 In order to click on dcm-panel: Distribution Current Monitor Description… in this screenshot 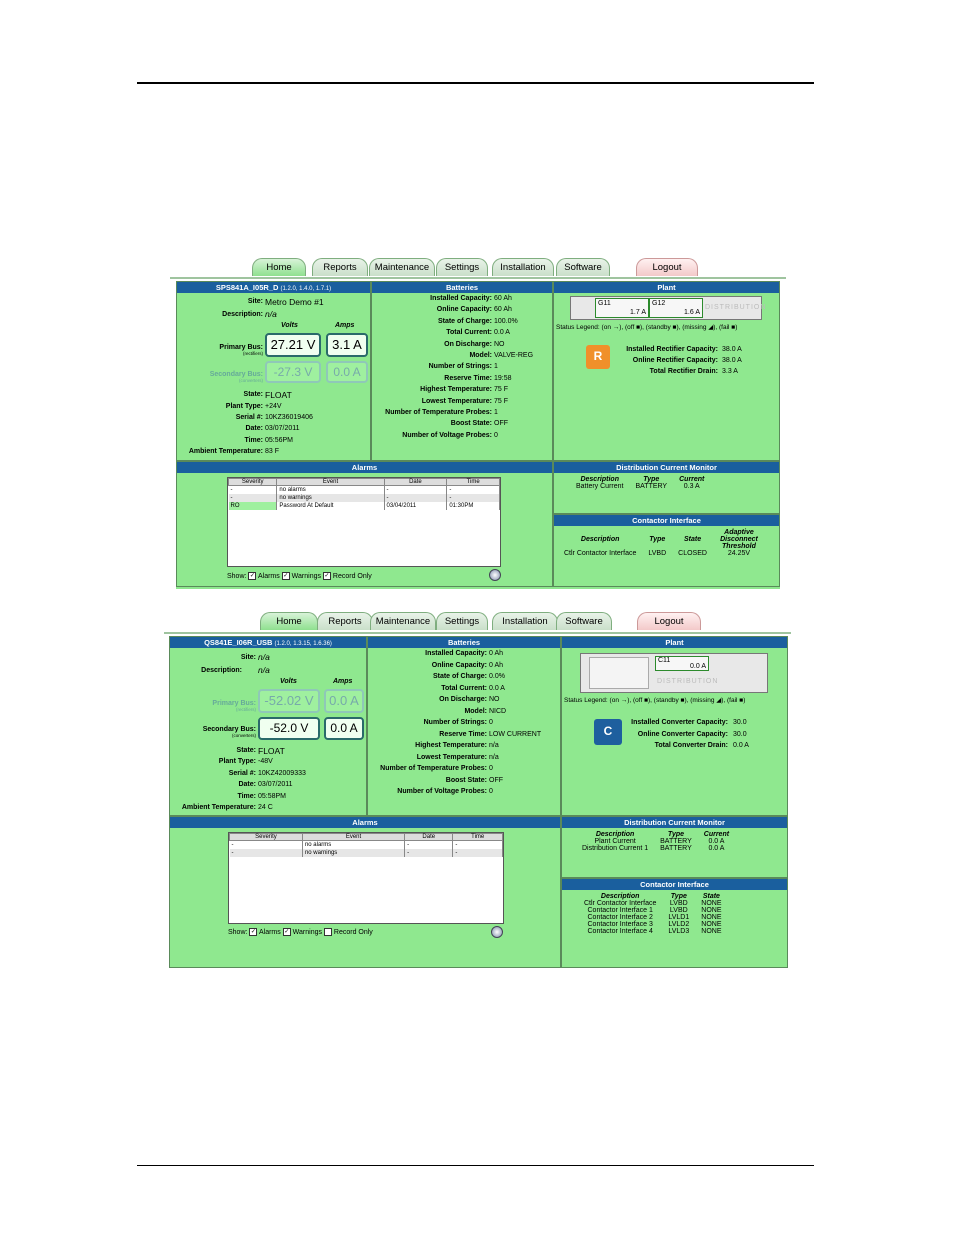, I will do `click(666, 487)`.